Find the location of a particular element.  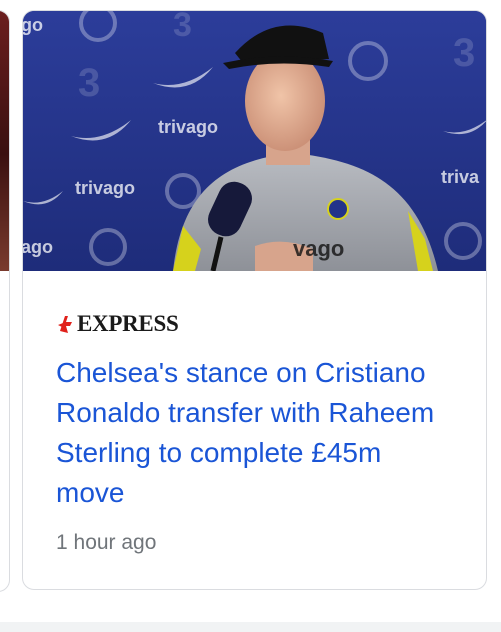

previous-news-card is located at coordinates (5, 301).